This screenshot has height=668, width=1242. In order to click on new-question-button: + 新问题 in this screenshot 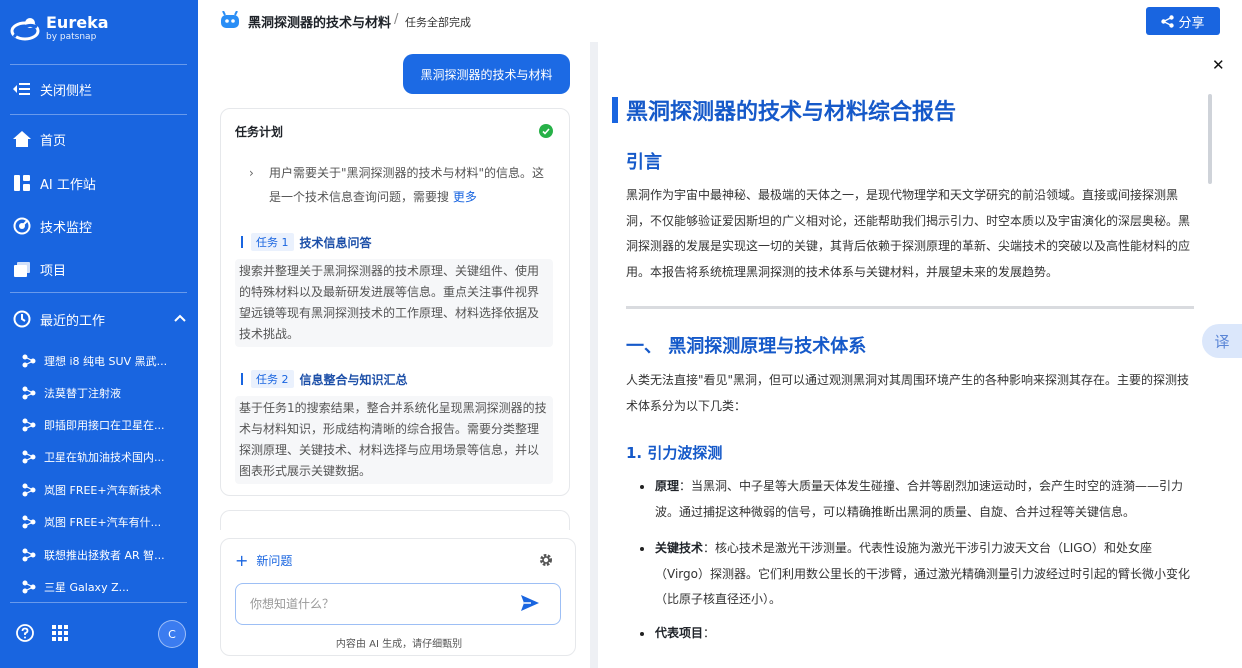, I will do `click(263, 560)`.